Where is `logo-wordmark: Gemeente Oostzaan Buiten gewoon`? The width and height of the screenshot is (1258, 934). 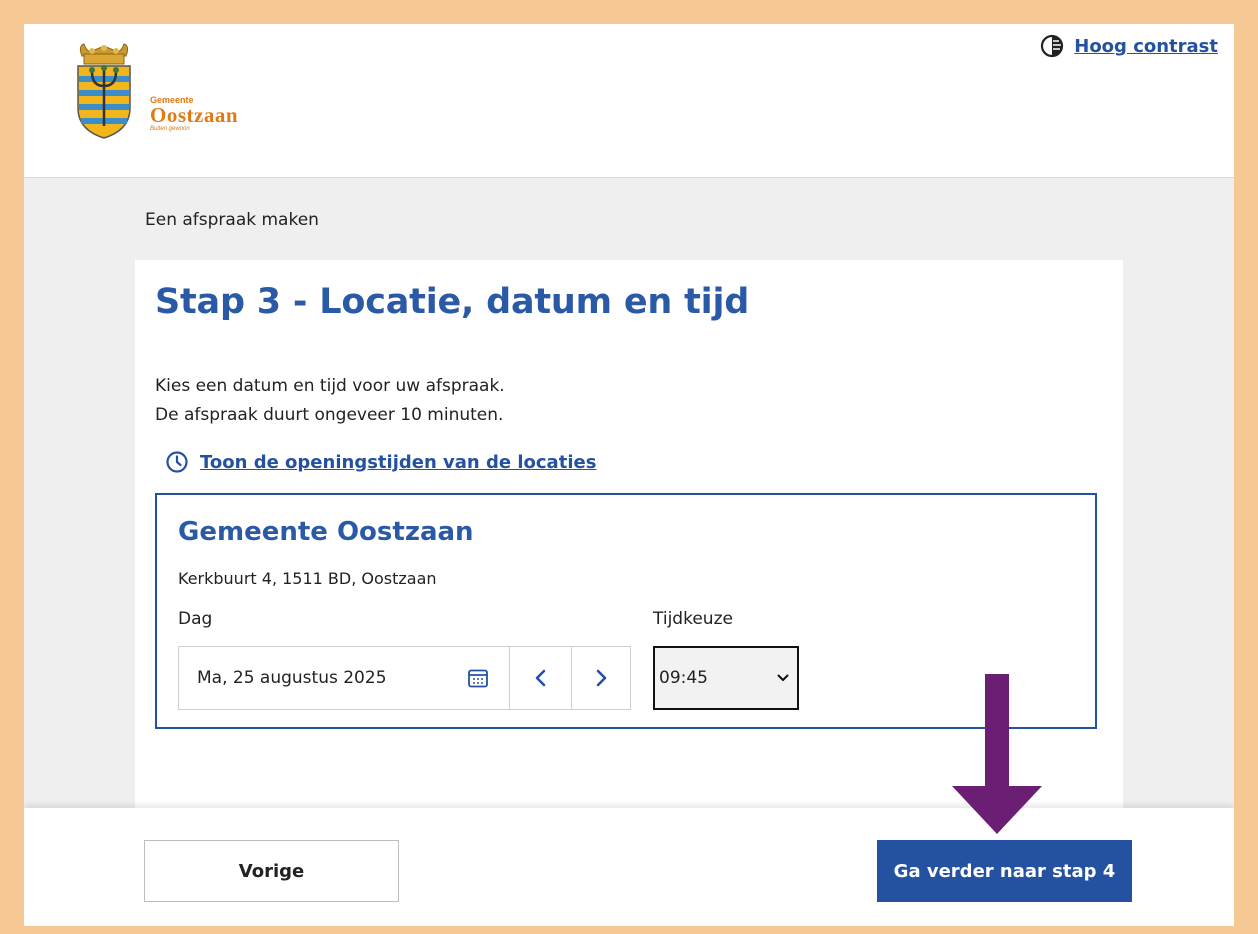 logo-wordmark: Gemeente Oostzaan Buiten gewoon is located at coordinates (194, 114).